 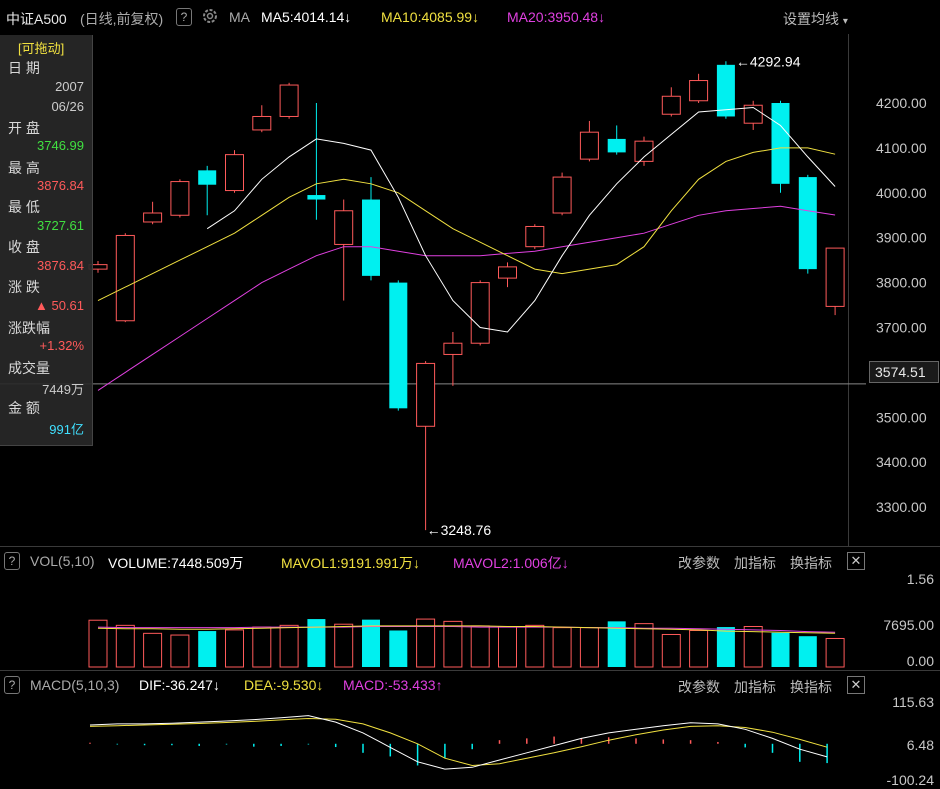 I want to click on macd-axis-label: 6.48, so click(x=920, y=745).